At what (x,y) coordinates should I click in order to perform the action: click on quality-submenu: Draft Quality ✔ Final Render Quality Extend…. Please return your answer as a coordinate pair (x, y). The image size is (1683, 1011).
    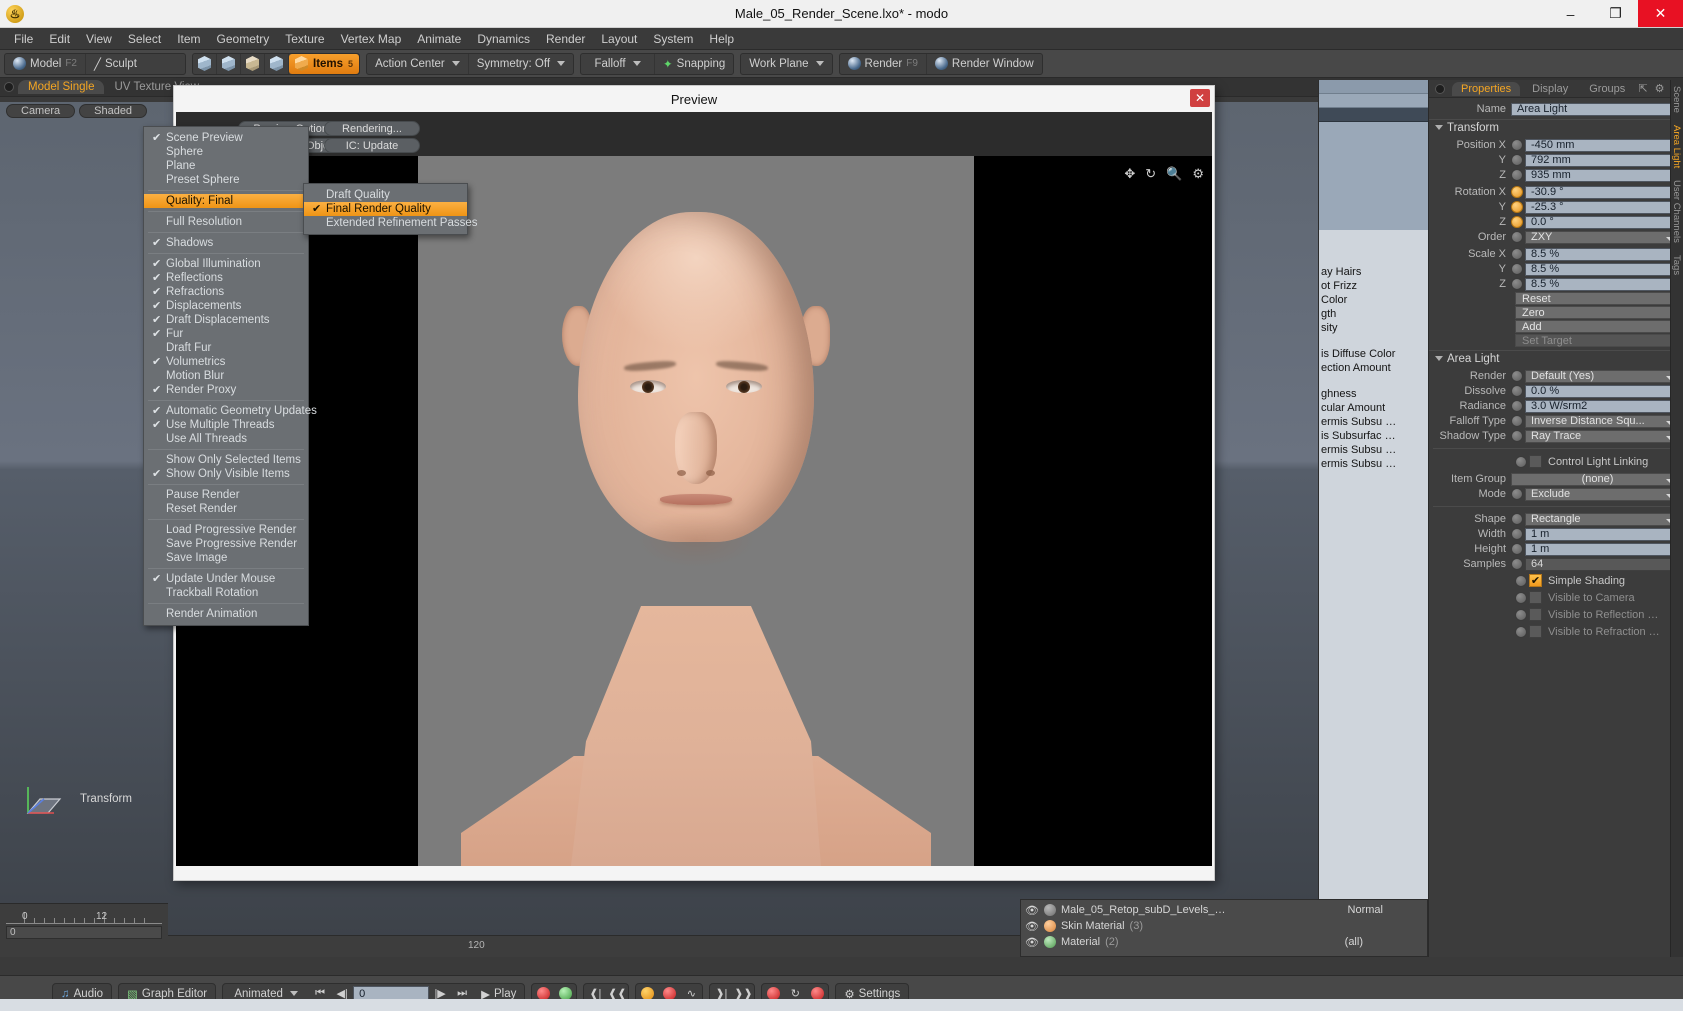
    Looking at the image, I should click on (390, 209).